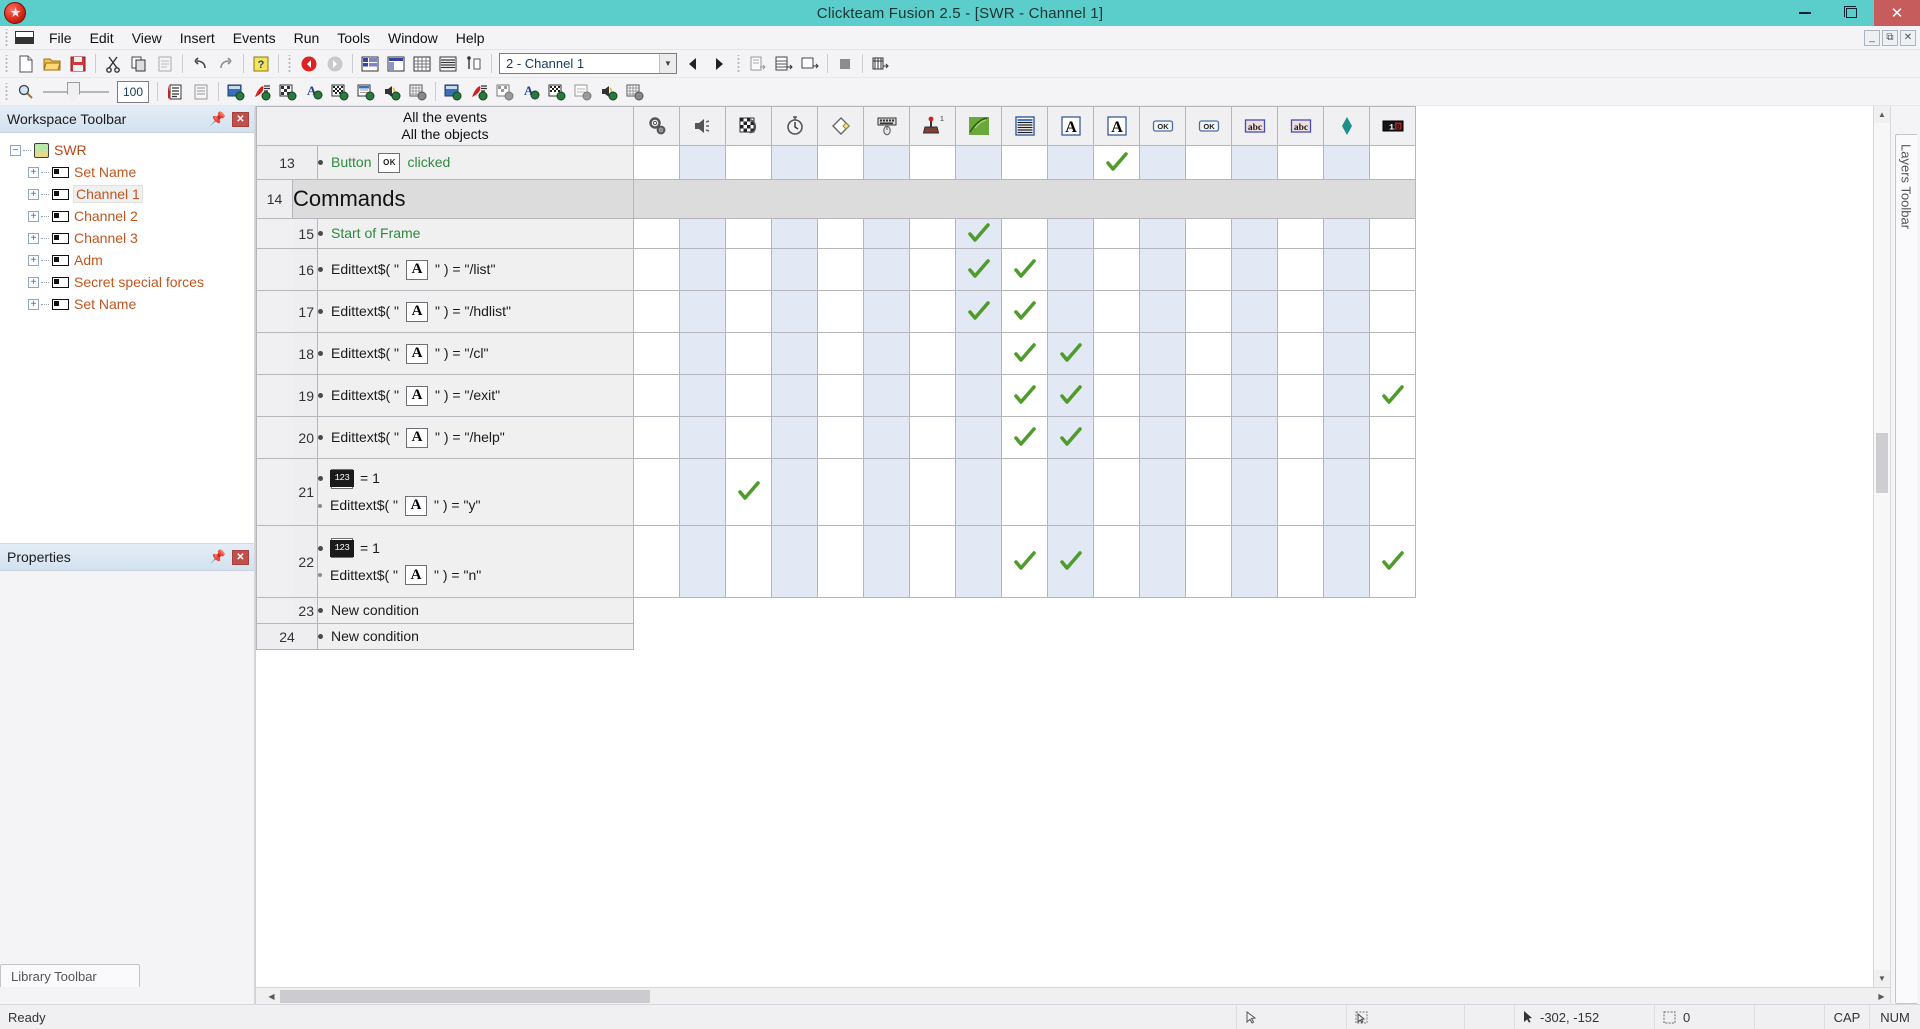 The image size is (1920, 1029). What do you see at coordinates (6, 37) in the screenshot?
I see `menu-grip` at bounding box center [6, 37].